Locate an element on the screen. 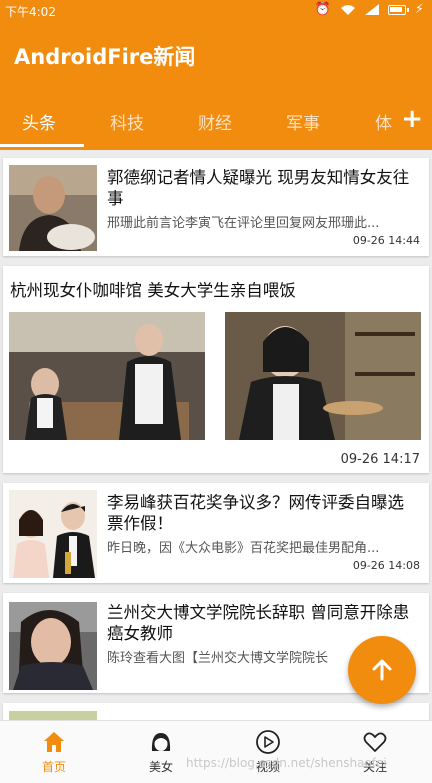 Image resolution: width=432 pixels, height=783 pixels. tab-finance: 财经 is located at coordinates (215, 121).